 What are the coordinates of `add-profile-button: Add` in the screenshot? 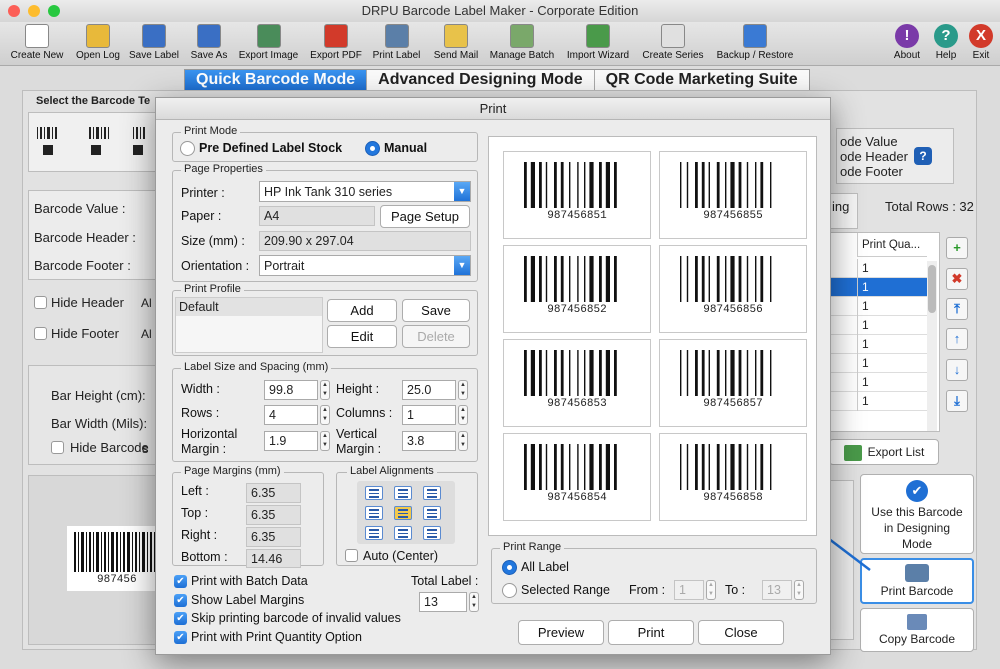 It's located at (362, 310).